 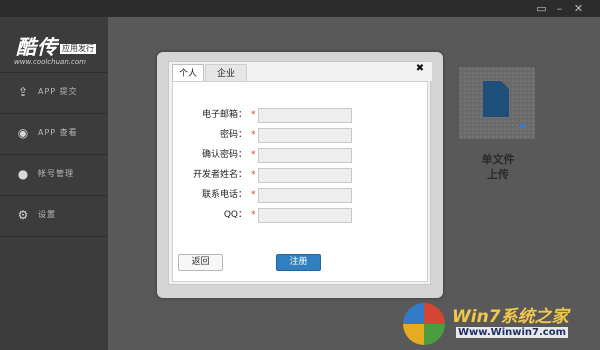 What do you see at coordinates (233, 135) in the screenshot?
I see `password-label: 密码：` at bounding box center [233, 135].